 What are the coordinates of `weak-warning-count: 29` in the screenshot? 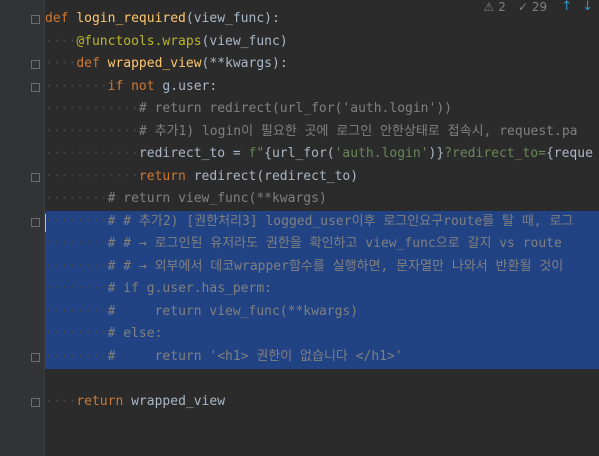 It's located at (539, 7).